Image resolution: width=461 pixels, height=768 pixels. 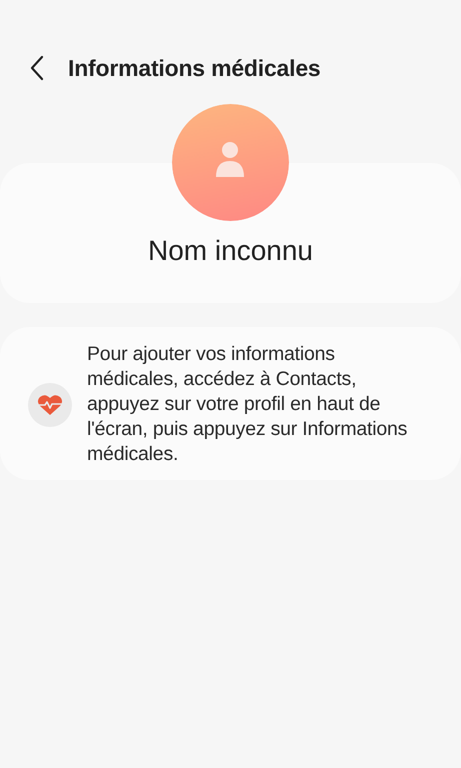 I want to click on instruction-text: Pour ajouter vos informations médicales, accédez à Contacts, appuyez sur votre profil en haut de l'écran, puis appuyez sur Informations médicales., so click(x=247, y=404).